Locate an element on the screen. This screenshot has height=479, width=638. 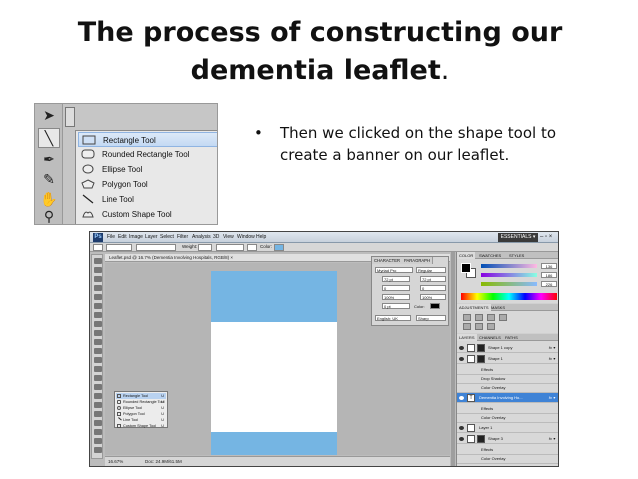
tab-paths: PATHS is located at coordinates (511, 337).